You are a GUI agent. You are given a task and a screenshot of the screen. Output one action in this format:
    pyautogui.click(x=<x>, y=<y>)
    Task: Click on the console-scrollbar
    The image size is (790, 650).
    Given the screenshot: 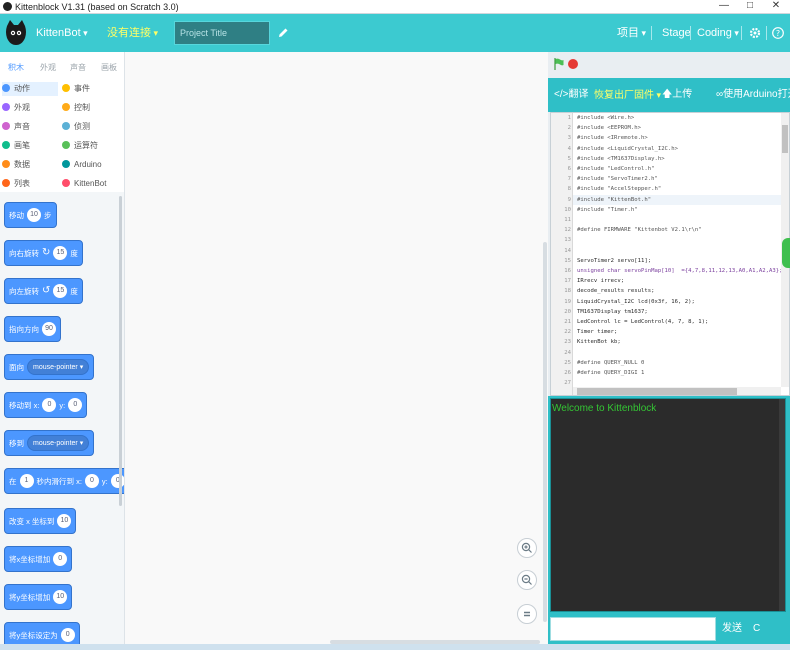 What is the action you would take?
    pyautogui.click(x=782, y=505)
    